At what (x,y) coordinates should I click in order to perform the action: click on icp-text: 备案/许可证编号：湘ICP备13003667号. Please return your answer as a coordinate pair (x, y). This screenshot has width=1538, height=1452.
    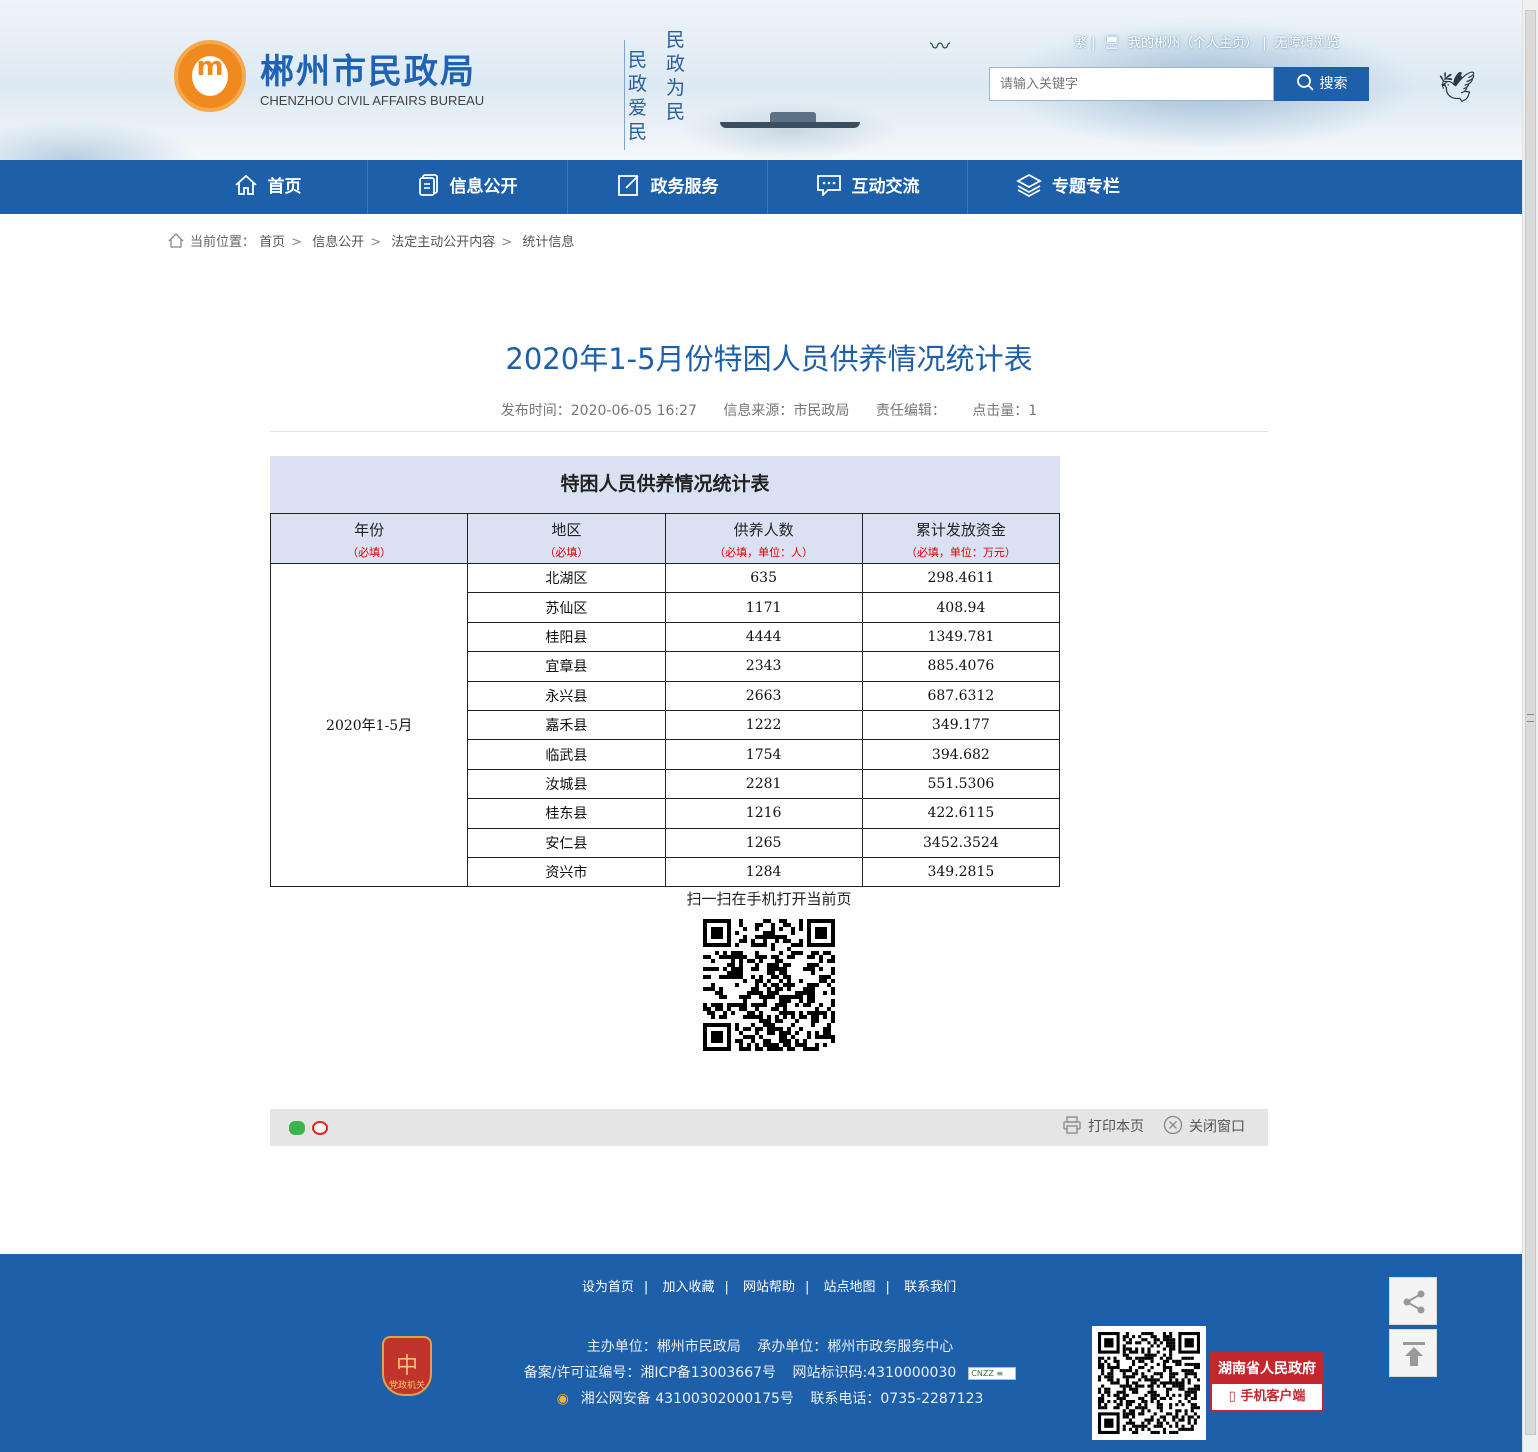
    Looking at the image, I should click on (650, 1373).